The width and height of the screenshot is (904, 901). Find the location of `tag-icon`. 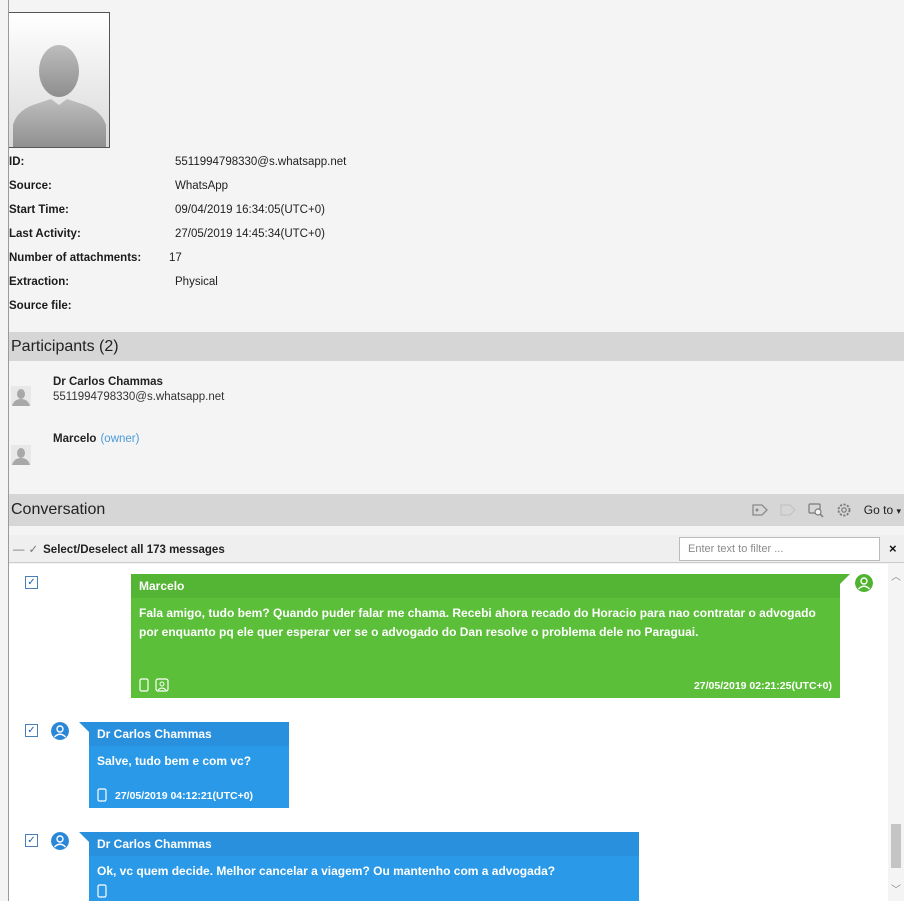

tag-icon is located at coordinates (760, 510).